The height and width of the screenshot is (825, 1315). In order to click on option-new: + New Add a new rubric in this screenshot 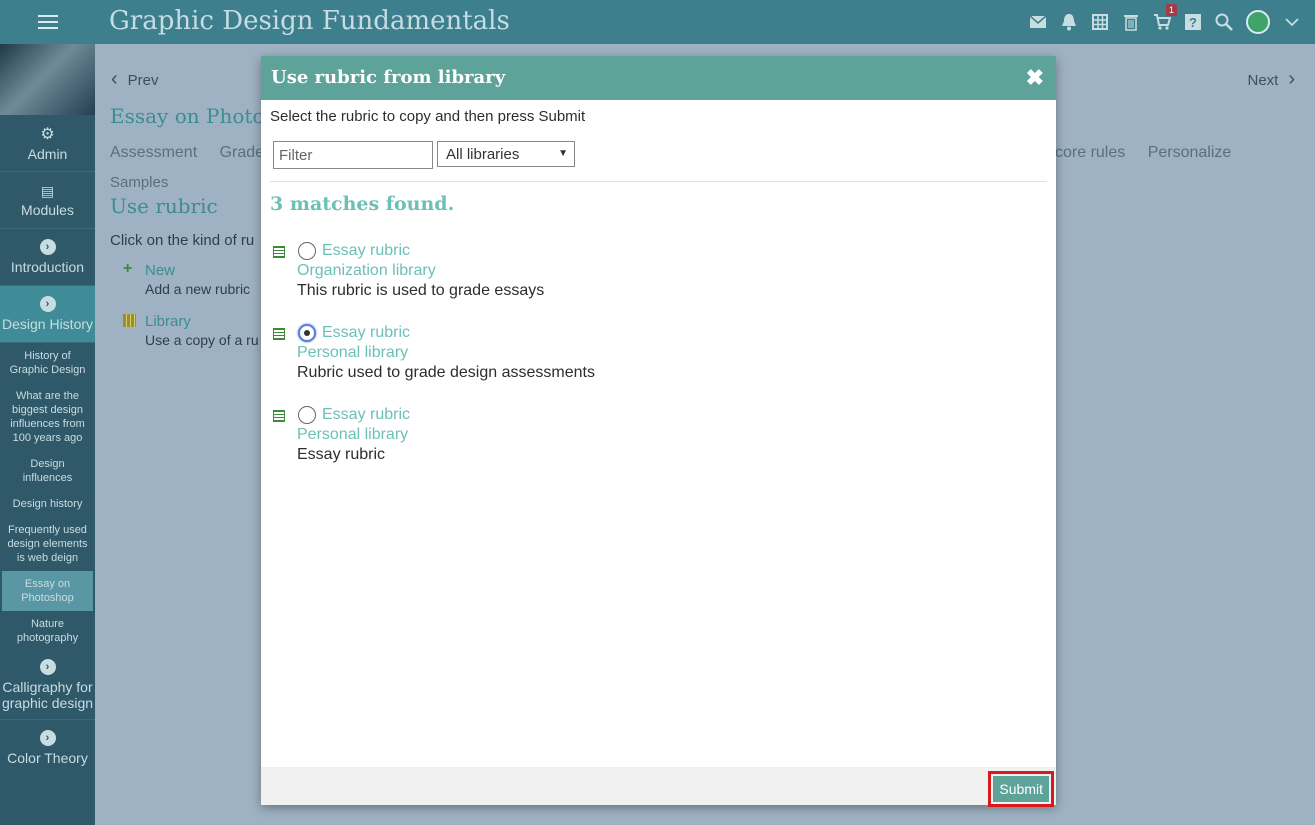, I will do `click(187, 278)`.